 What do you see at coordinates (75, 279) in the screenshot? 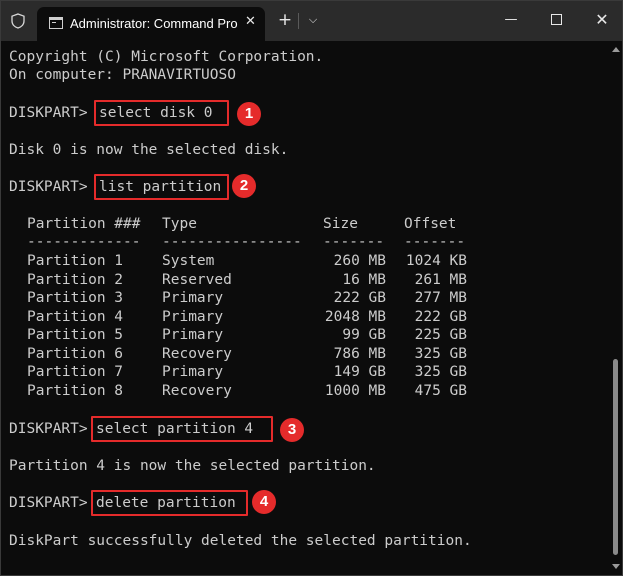
I see `partition-name-cell: Partition 2` at bounding box center [75, 279].